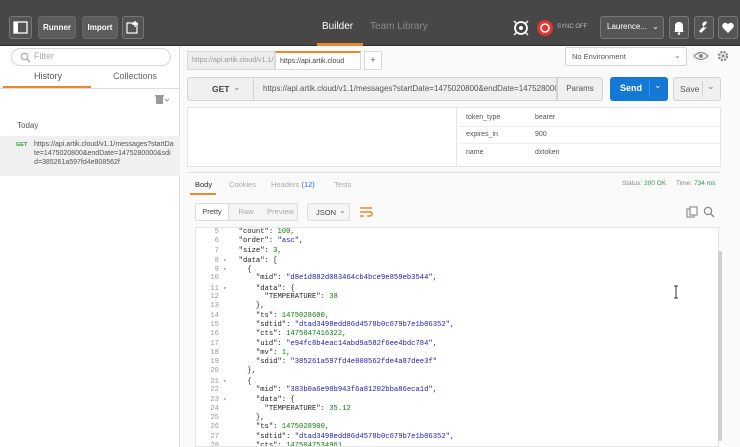 Image resolution: width=740 pixels, height=447 pixels. I want to click on interceptor-icon, so click(521, 28).